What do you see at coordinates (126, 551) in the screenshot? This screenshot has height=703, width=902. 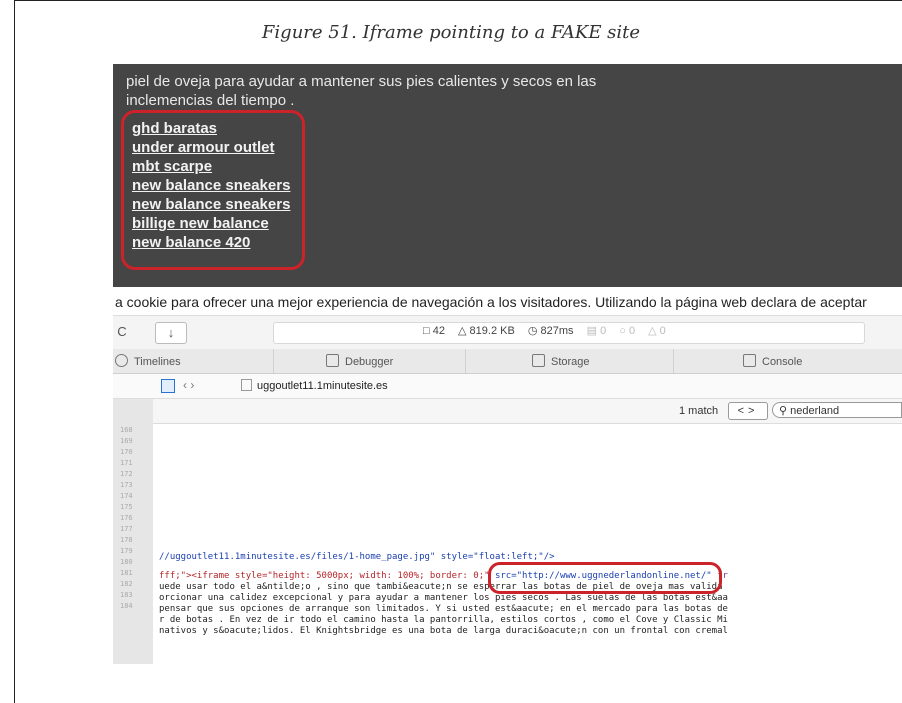 I see `line-number: 179` at bounding box center [126, 551].